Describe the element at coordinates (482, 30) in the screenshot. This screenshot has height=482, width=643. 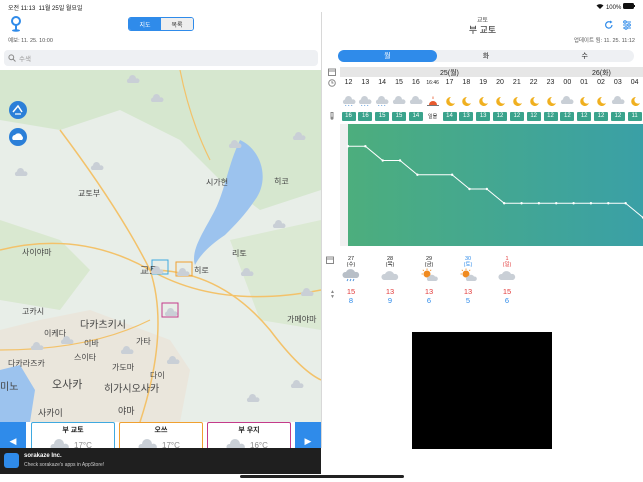
I see `location-title: 부 교토` at that location.